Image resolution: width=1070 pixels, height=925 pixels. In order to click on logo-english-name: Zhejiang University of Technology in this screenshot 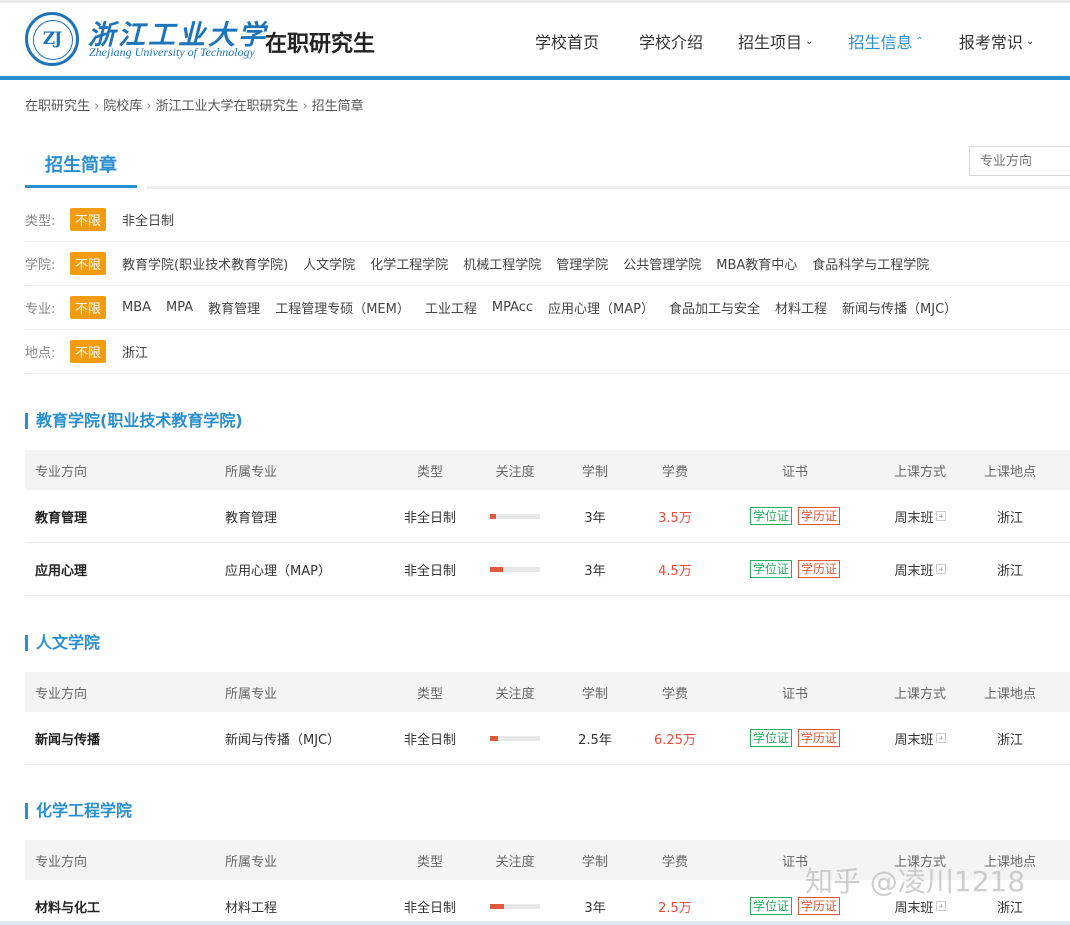, I will do `click(172, 52)`.